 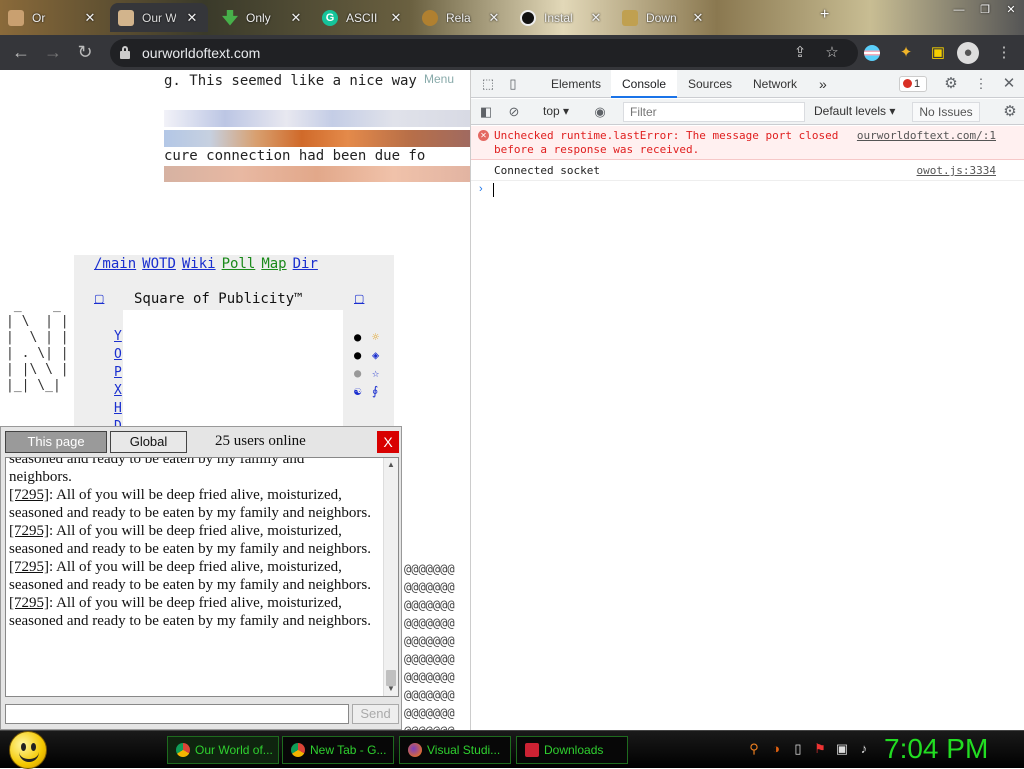 I want to click on filter-field, so click(x=714, y=112).